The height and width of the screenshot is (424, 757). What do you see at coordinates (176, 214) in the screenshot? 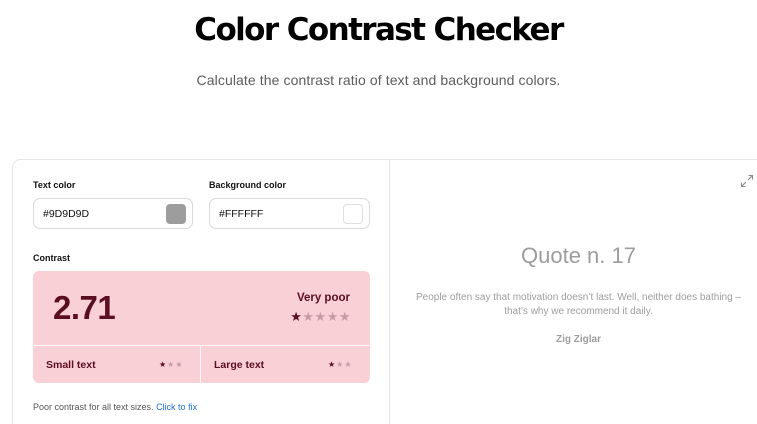
I see `text-color-swatch` at bounding box center [176, 214].